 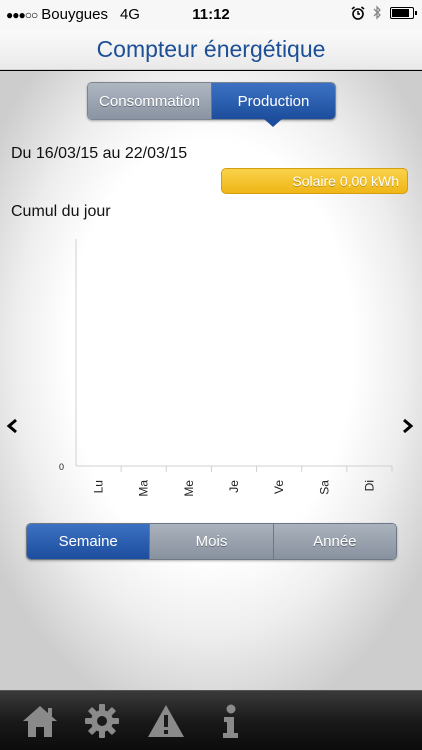 What do you see at coordinates (384, 12) in the screenshot?
I see `status-icons` at bounding box center [384, 12].